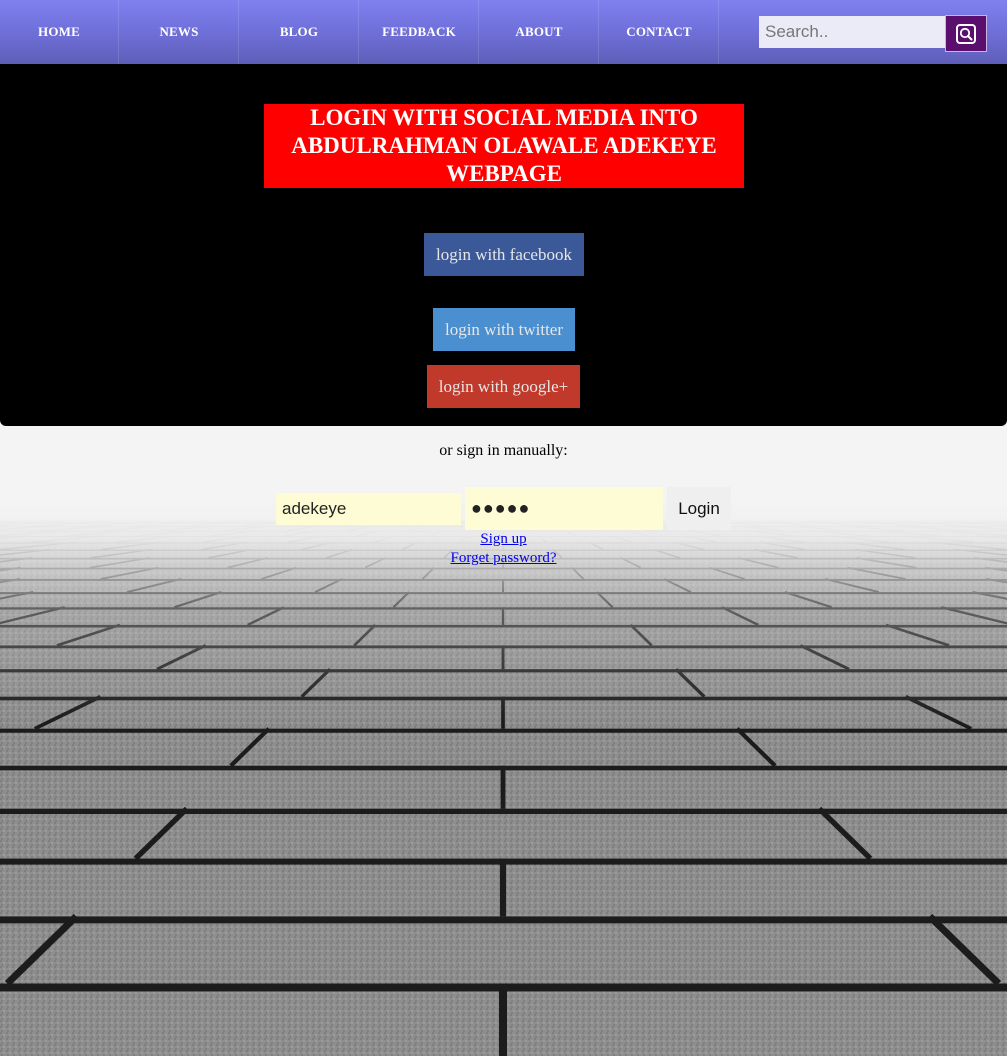 This screenshot has width=1007, height=1056. I want to click on search-button, so click(966, 33).